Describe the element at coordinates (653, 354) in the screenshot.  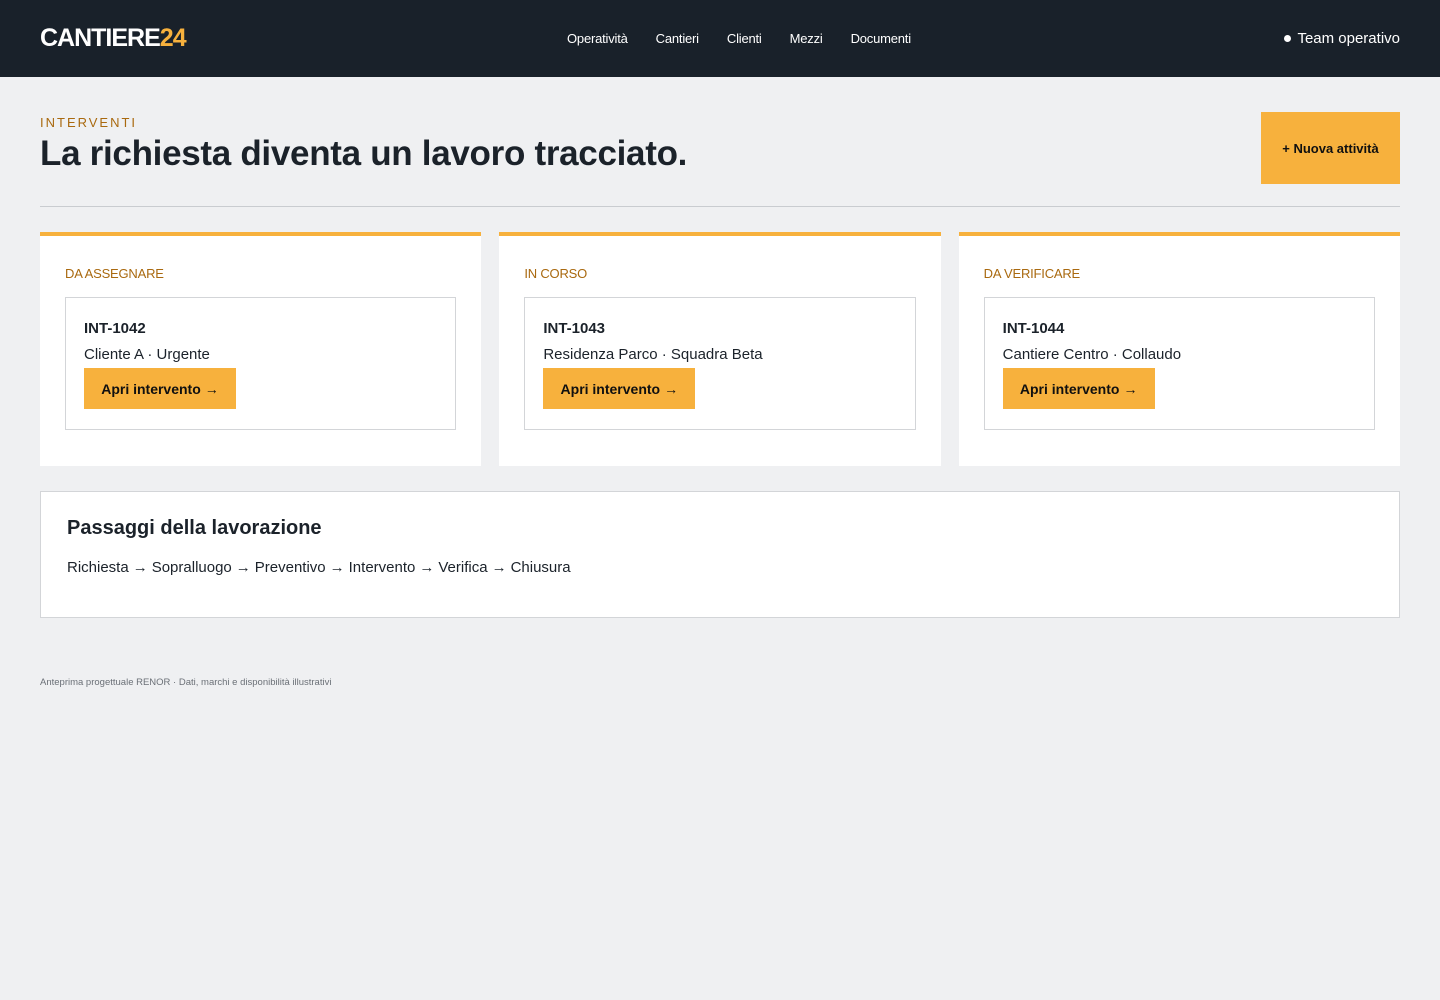
I see `card-meta: Residenza Parco · Squadra Beta` at that location.